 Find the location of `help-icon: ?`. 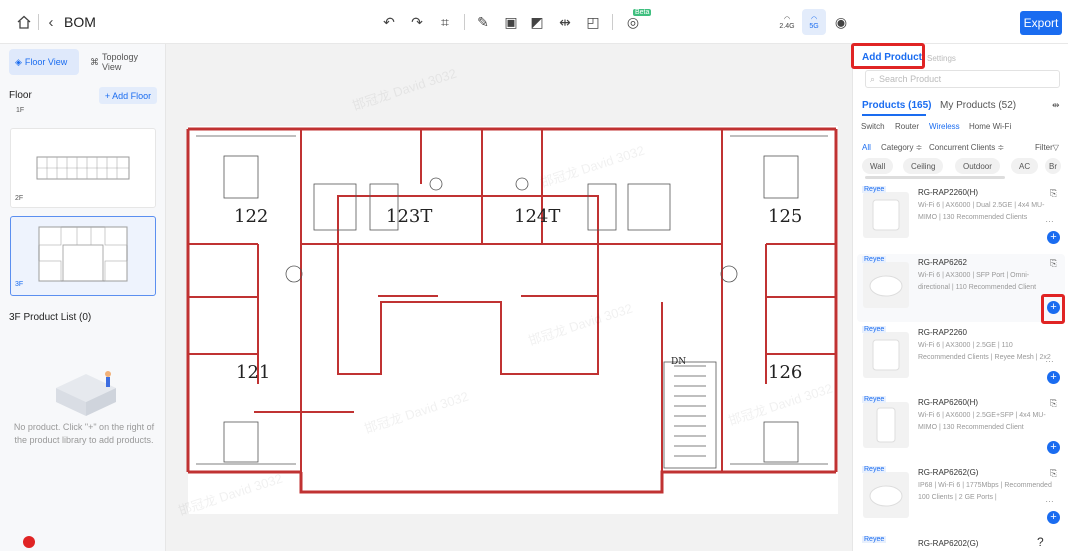

help-icon: ? is located at coordinates (1040, 542).